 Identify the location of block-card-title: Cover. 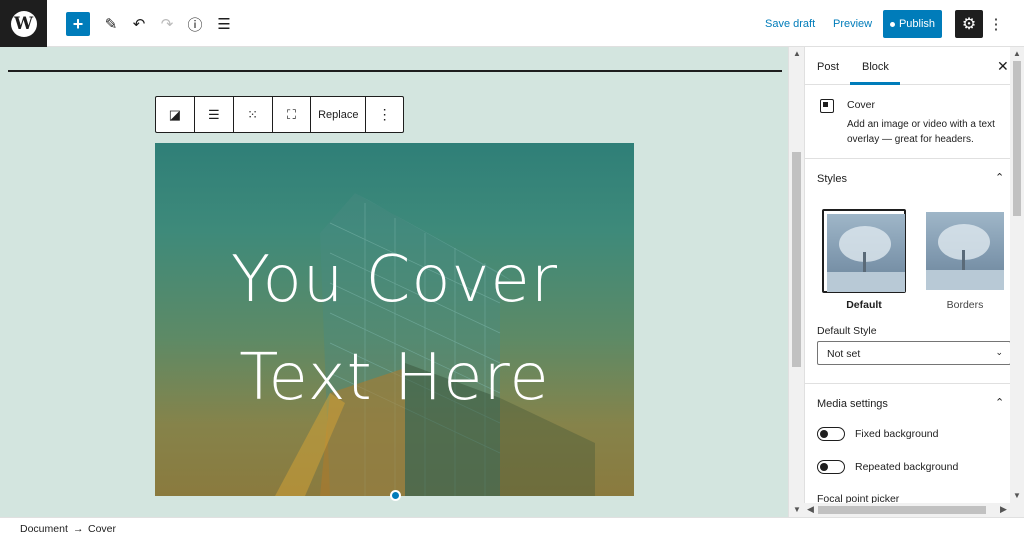
(861, 105).